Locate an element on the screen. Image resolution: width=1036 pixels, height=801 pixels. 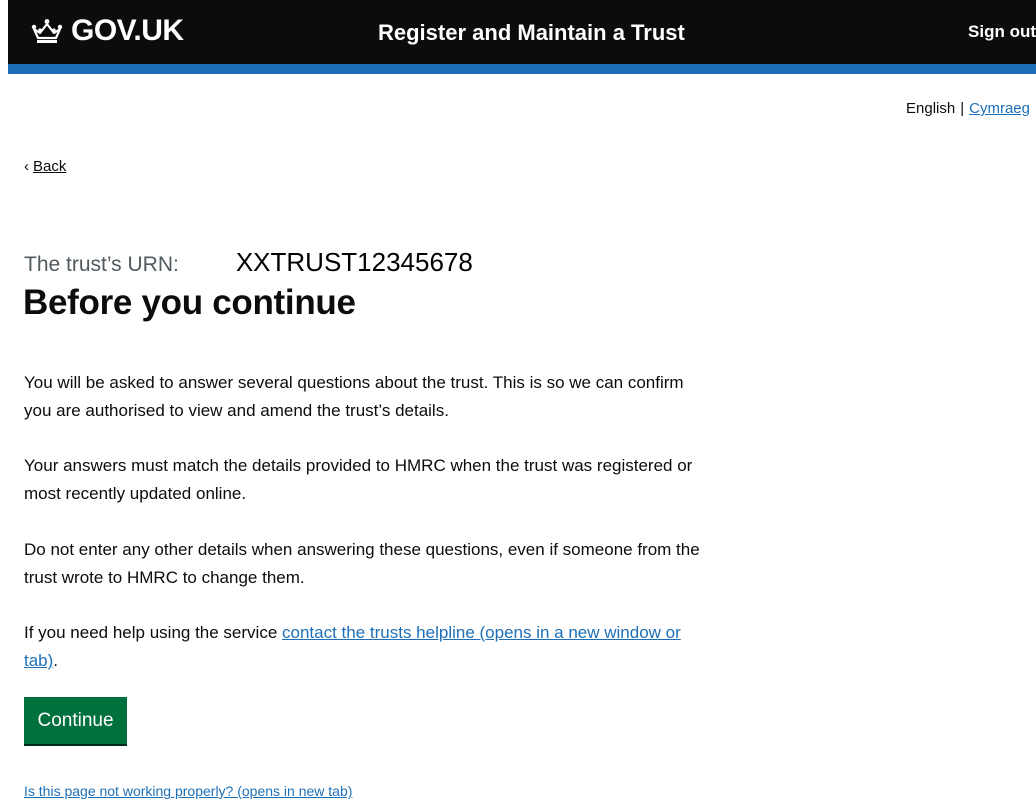
urn-label: The trust’s URN: is located at coordinates (101, 264).